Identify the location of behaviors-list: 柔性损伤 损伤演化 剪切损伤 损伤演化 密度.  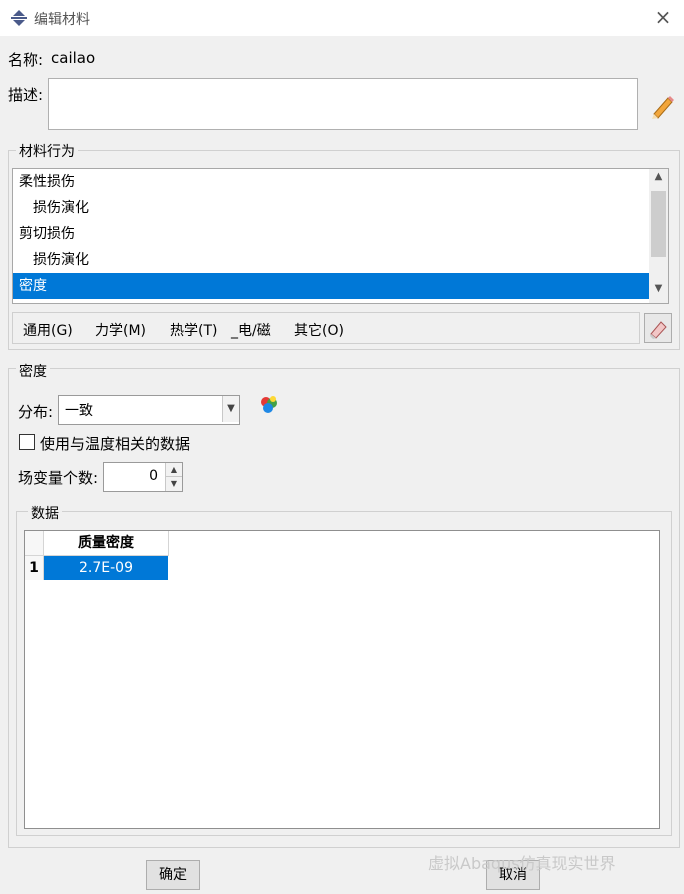
(331, 236).